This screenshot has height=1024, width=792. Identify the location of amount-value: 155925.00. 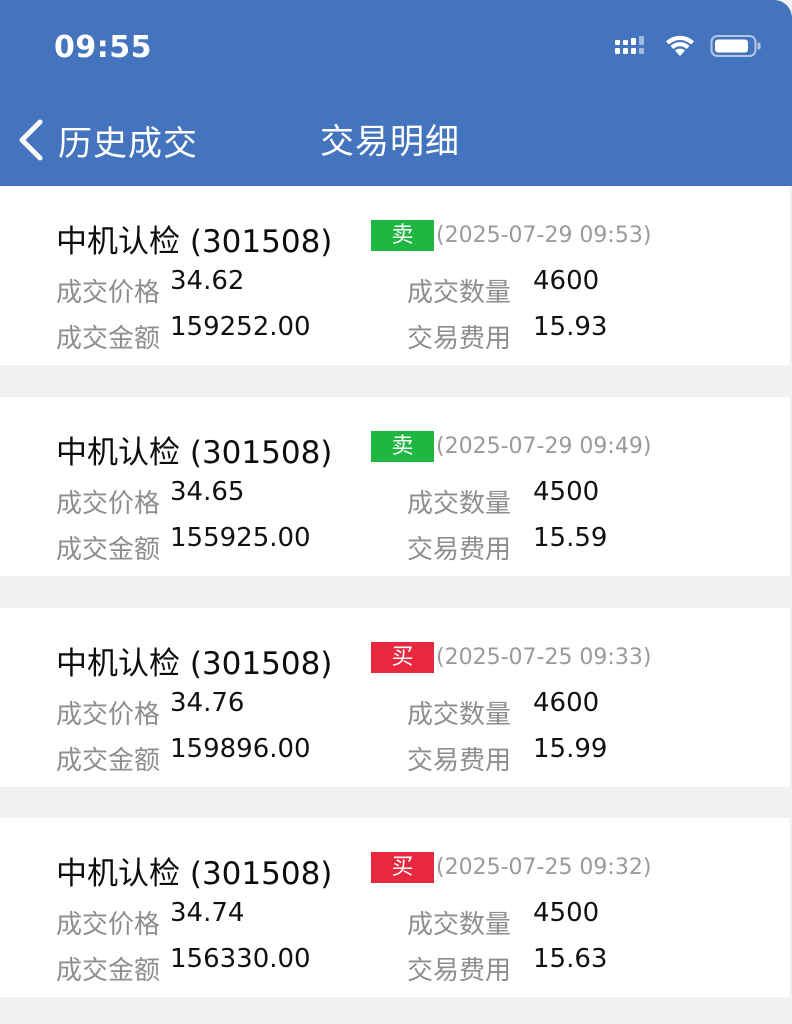
(240, 538).